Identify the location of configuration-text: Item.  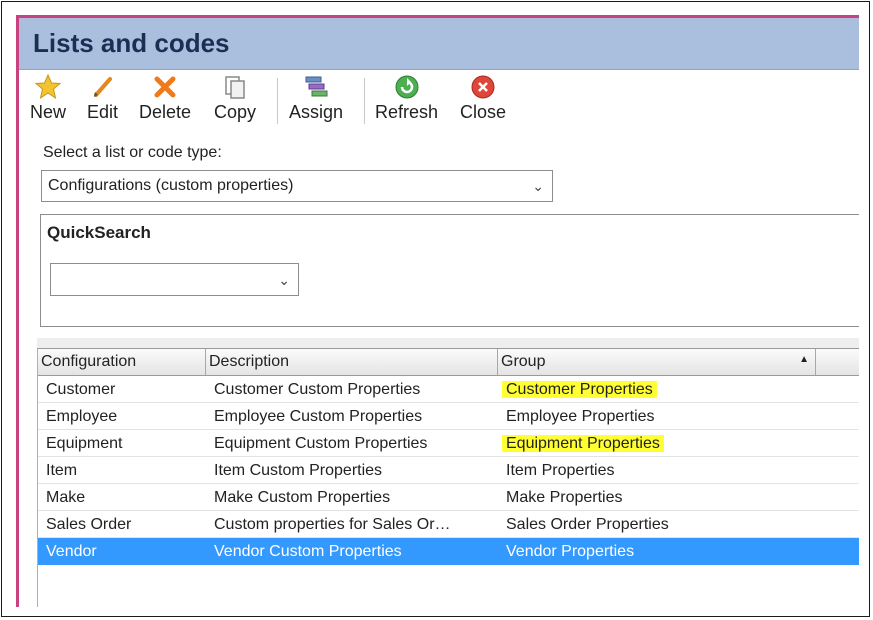
(62, 470).